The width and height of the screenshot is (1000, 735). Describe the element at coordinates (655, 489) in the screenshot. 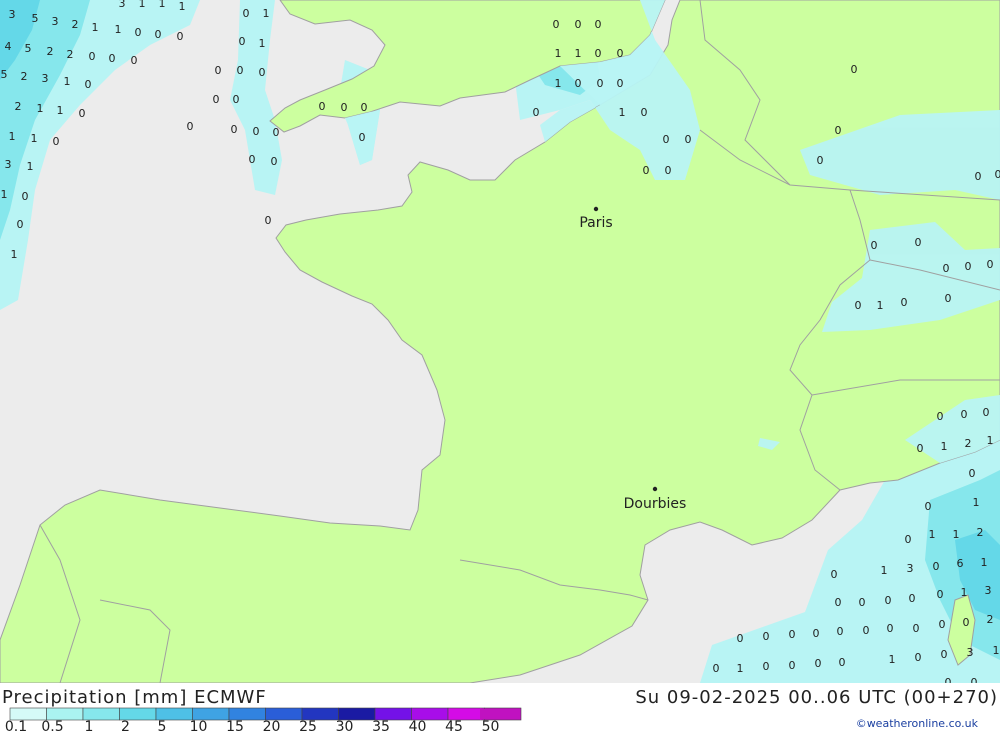

I see `city-marker` at that location.